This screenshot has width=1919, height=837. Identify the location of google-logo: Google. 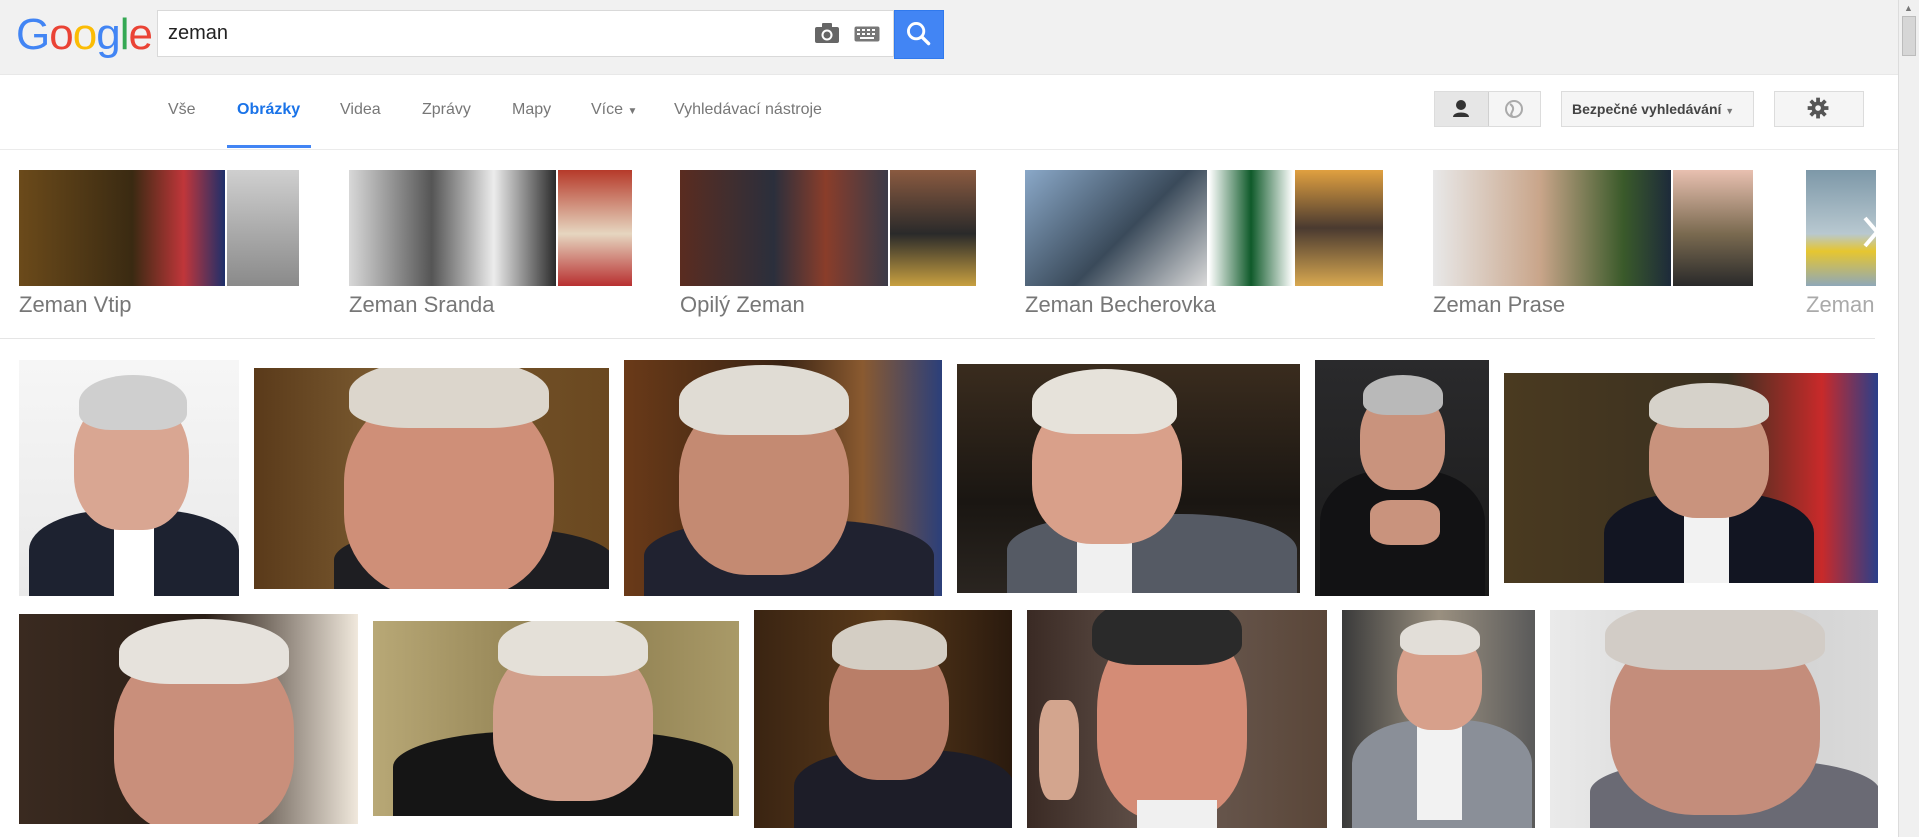
(84, 35).